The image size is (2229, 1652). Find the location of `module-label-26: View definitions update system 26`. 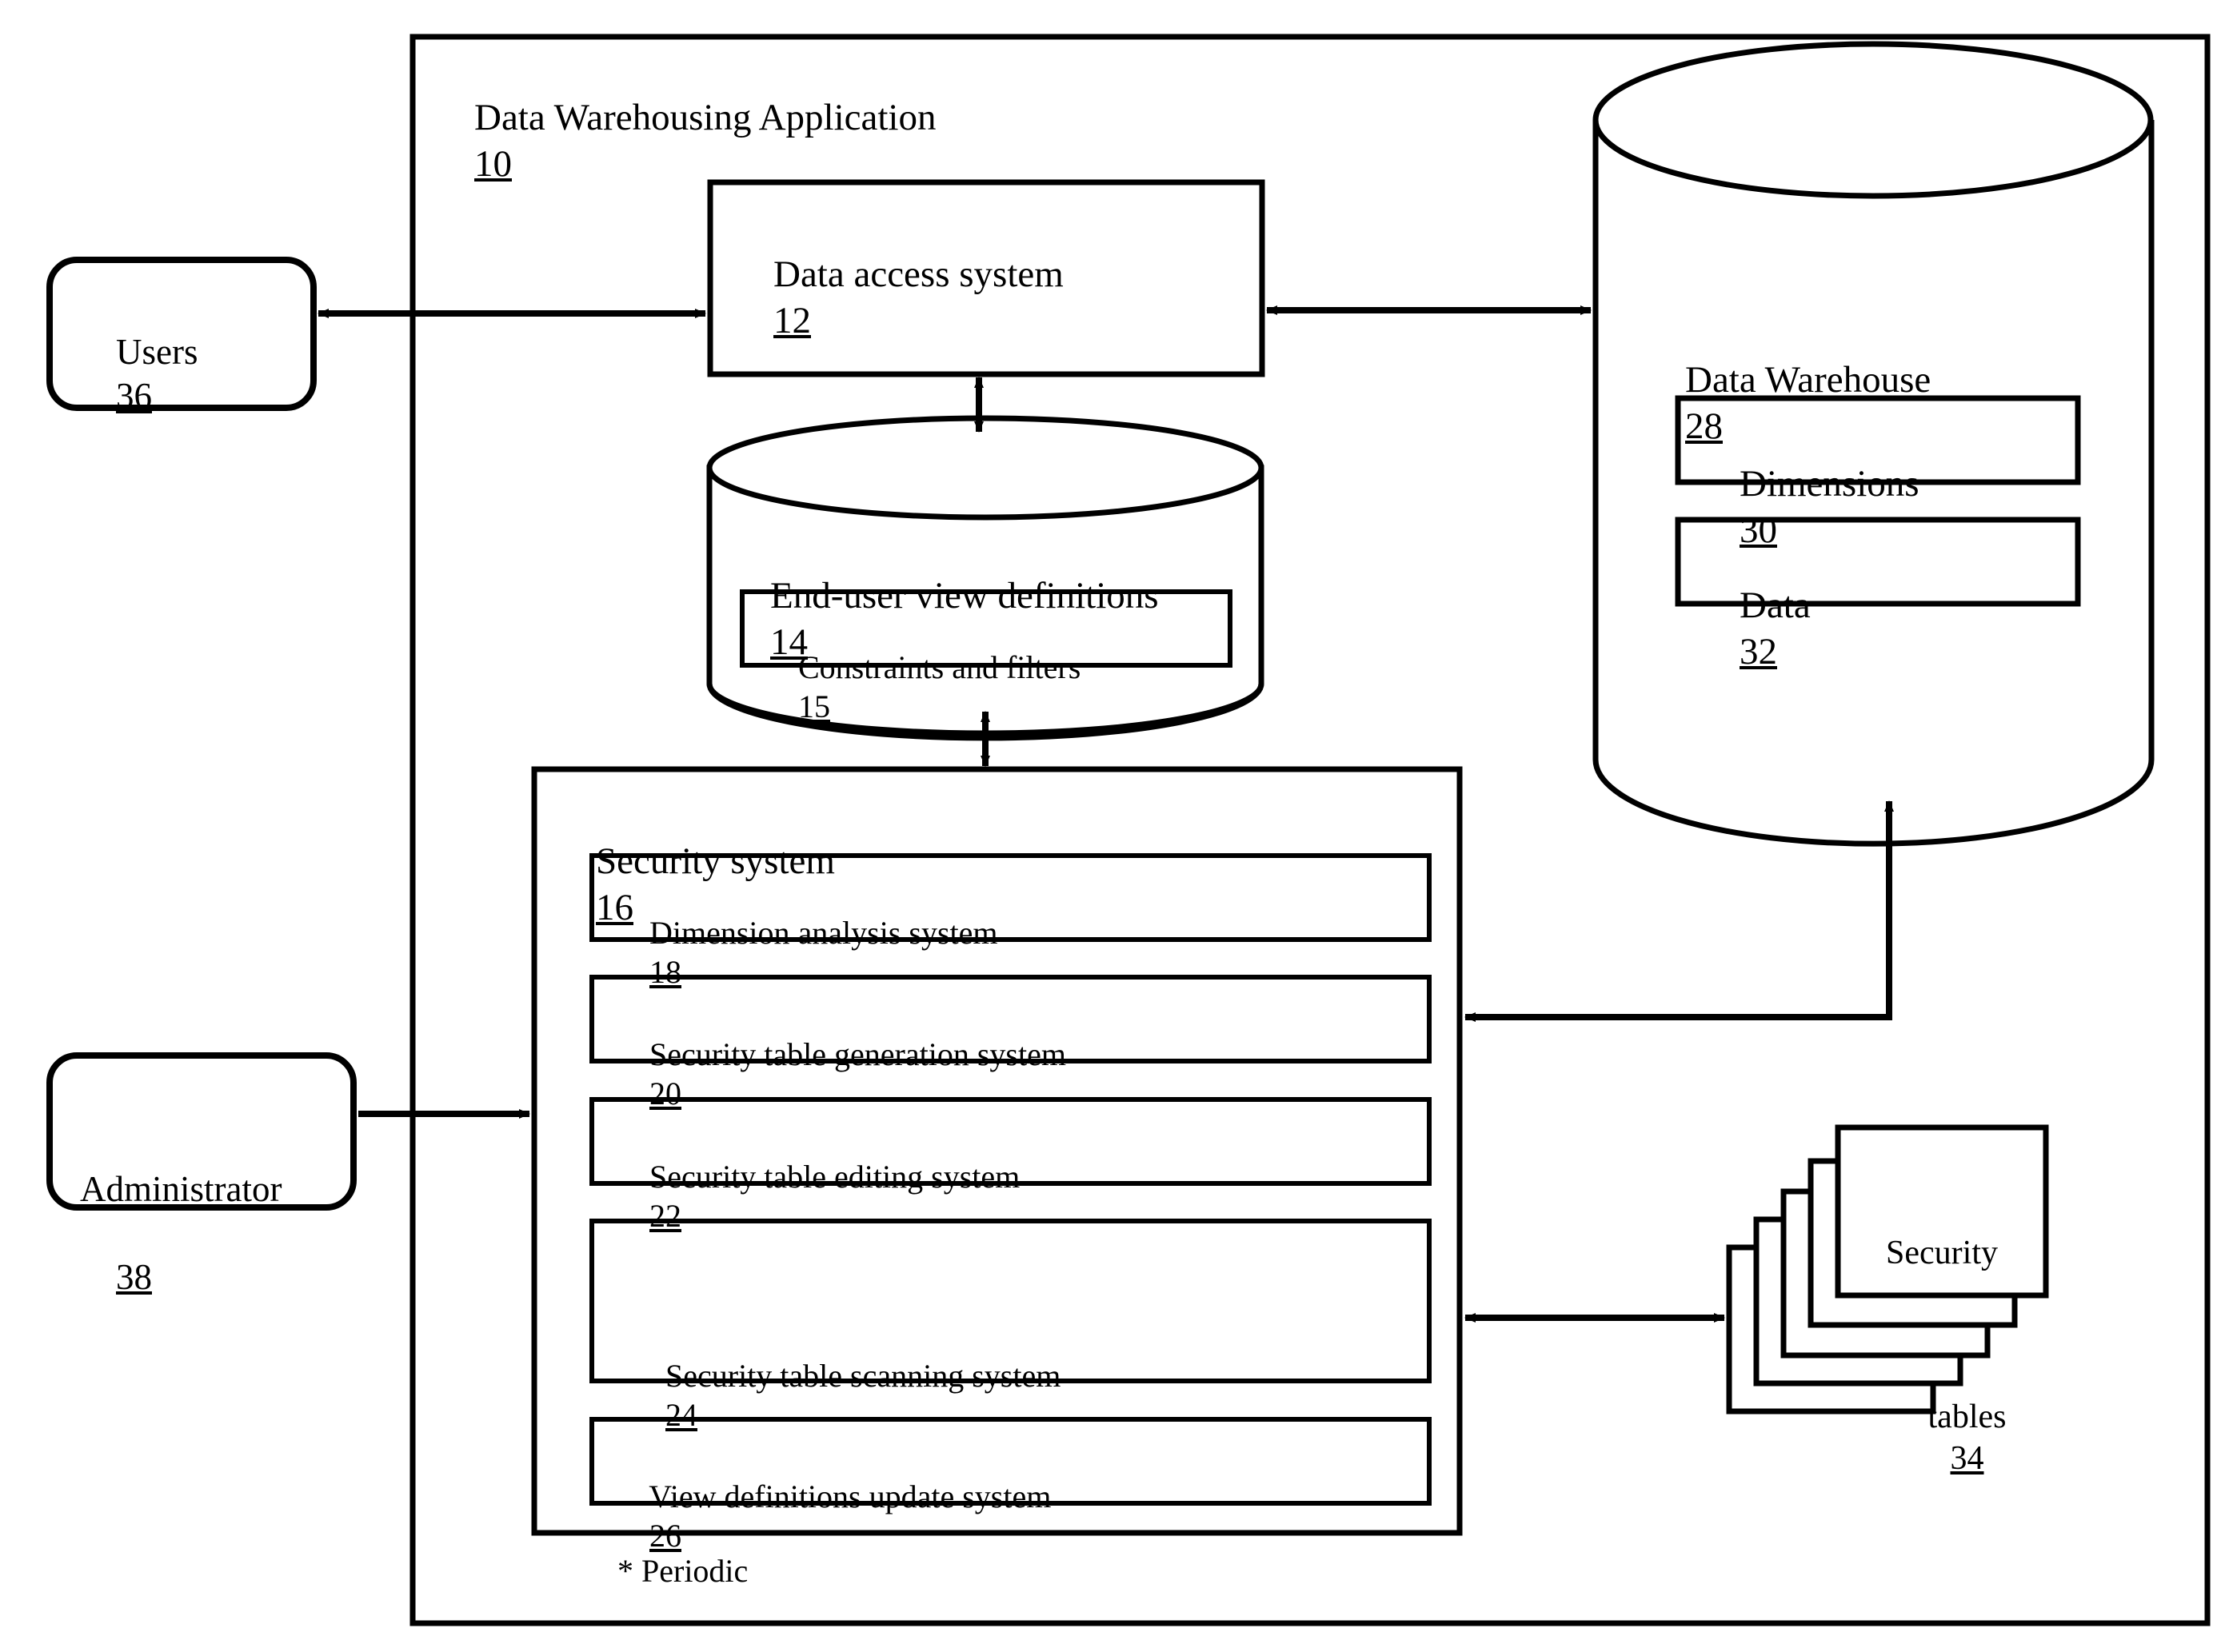

module-label-26: View definitions update system 26 is located at coordinates (834, 1516).